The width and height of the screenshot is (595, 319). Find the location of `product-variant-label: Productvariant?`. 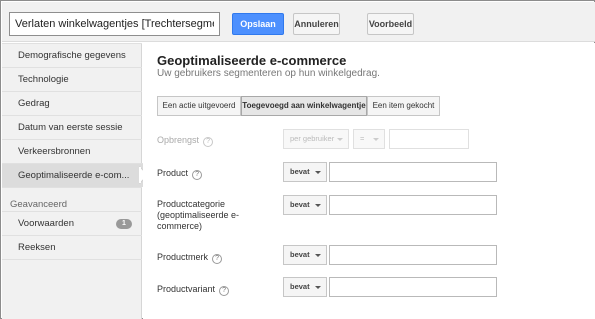

product-variant-label: Productvariant? is located at coordinates (193, 290).